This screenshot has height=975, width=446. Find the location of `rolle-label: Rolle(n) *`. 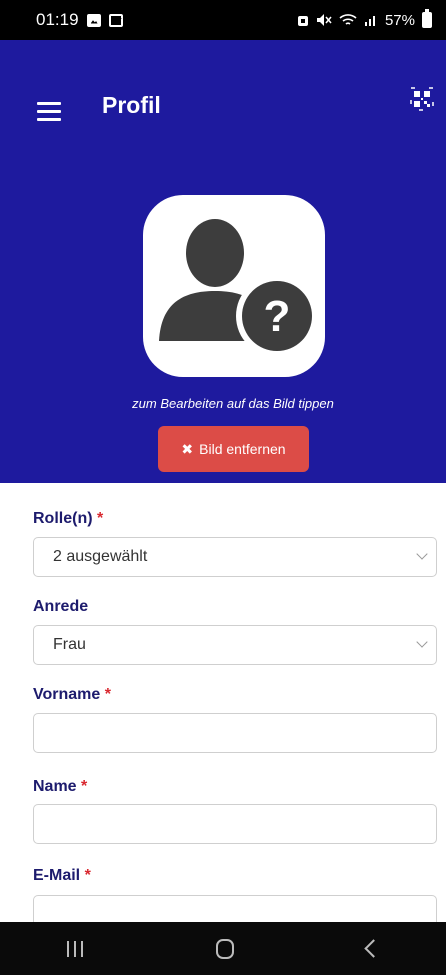

rolle-label: Rolle(n) * is located at coordinates (68, 518).